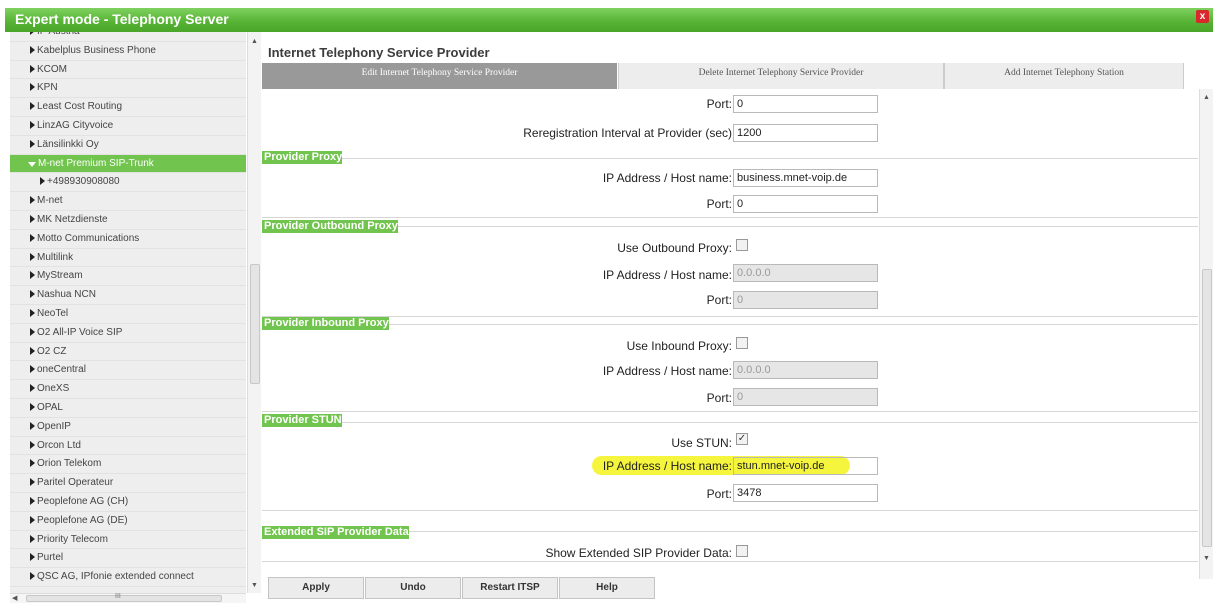 Image resolution: width=1216 pixels, height=603 pixels. What do you see at coordinates (805, 178) in the screenshot?
I see `proxy-ip-field: business.mnet-voip.de` at bounding box center [805, 178].